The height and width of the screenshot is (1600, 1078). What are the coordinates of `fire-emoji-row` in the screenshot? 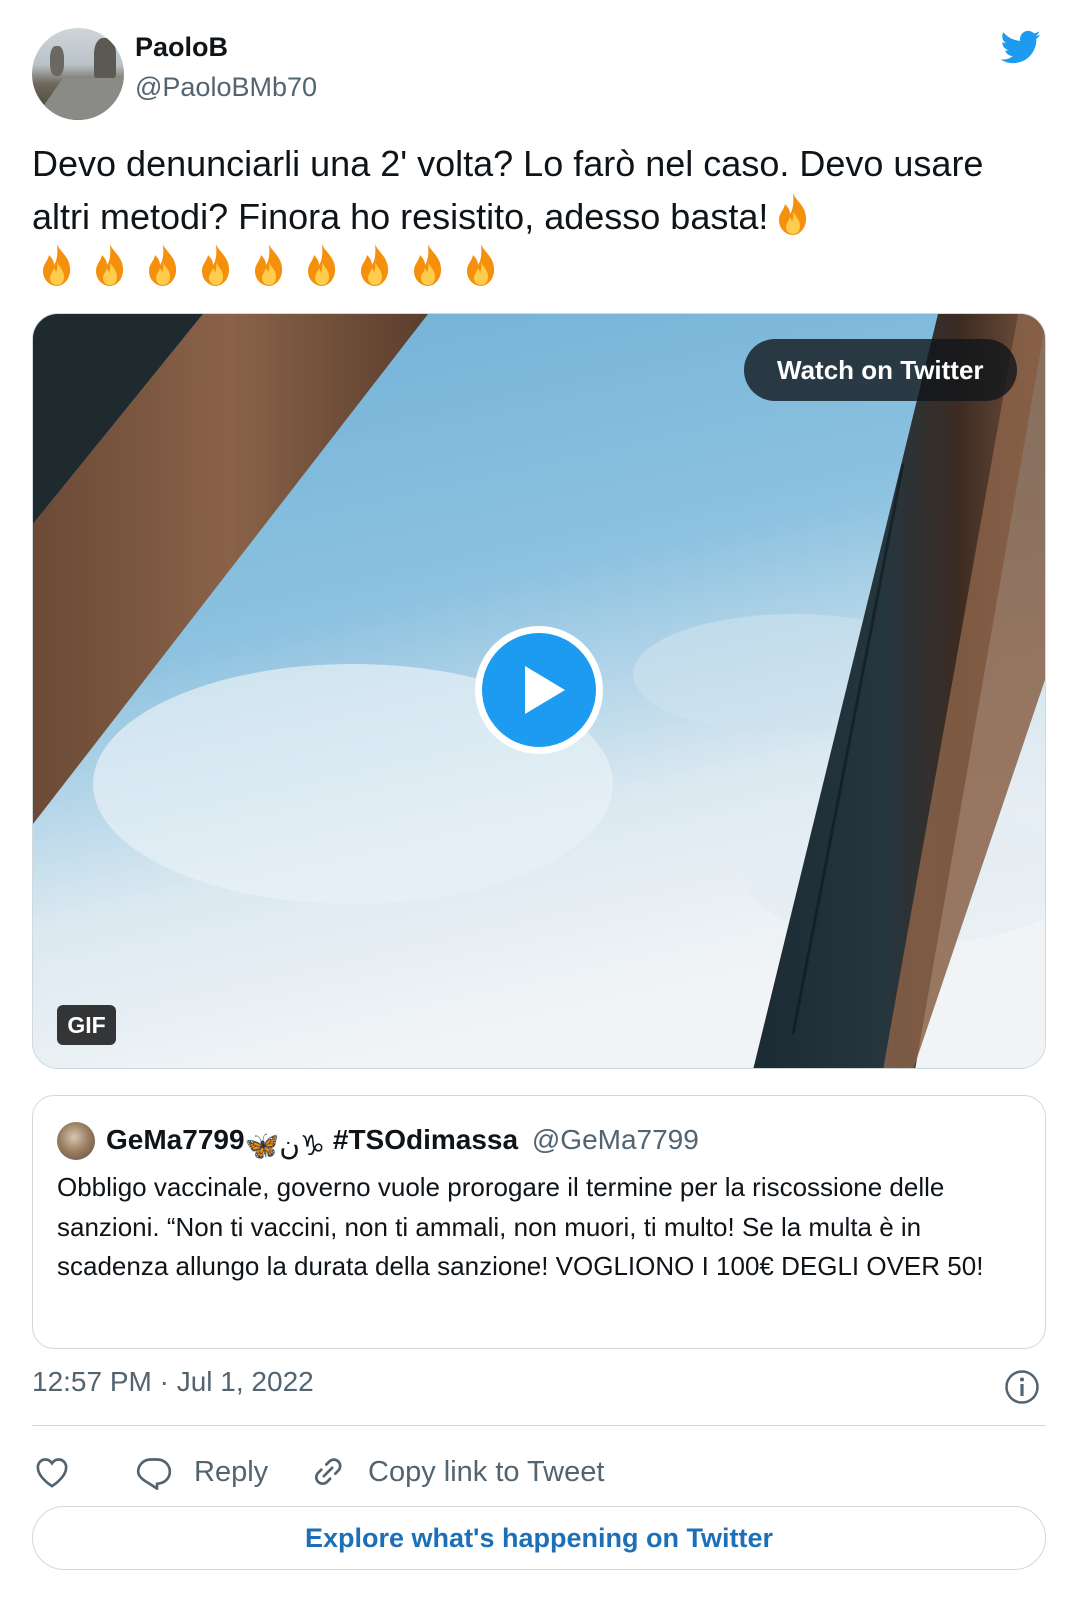 It's located at (269, 265).